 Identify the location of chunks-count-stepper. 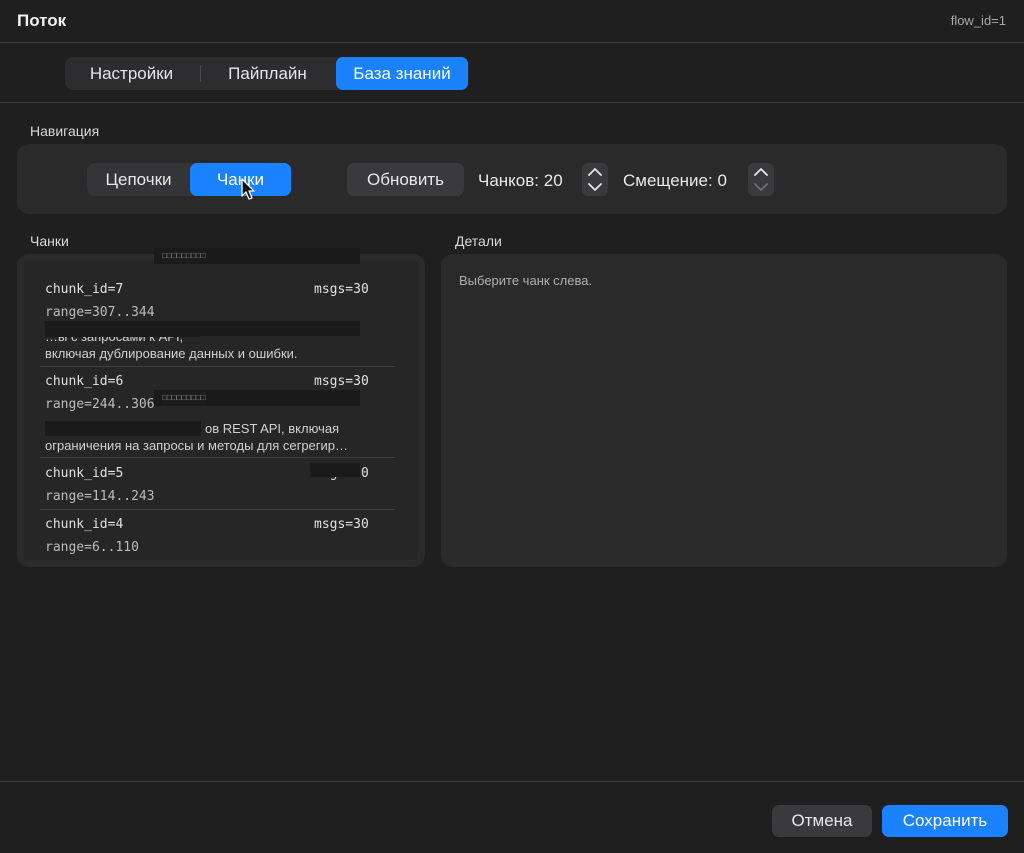
(595, 179).